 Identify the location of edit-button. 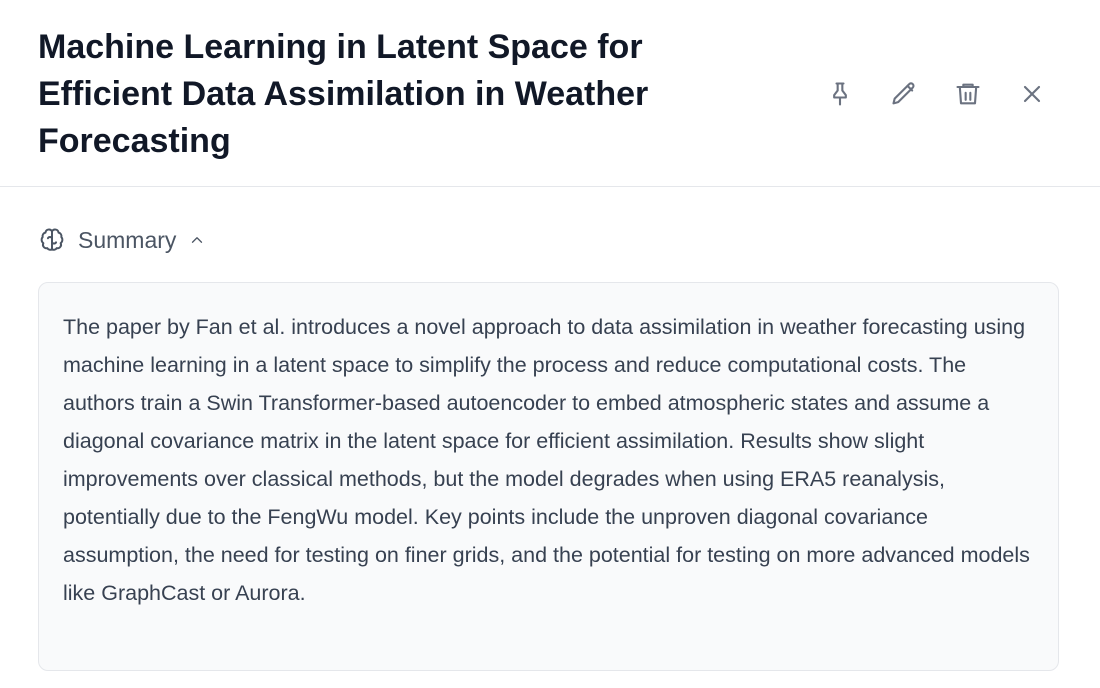
(904, 94).